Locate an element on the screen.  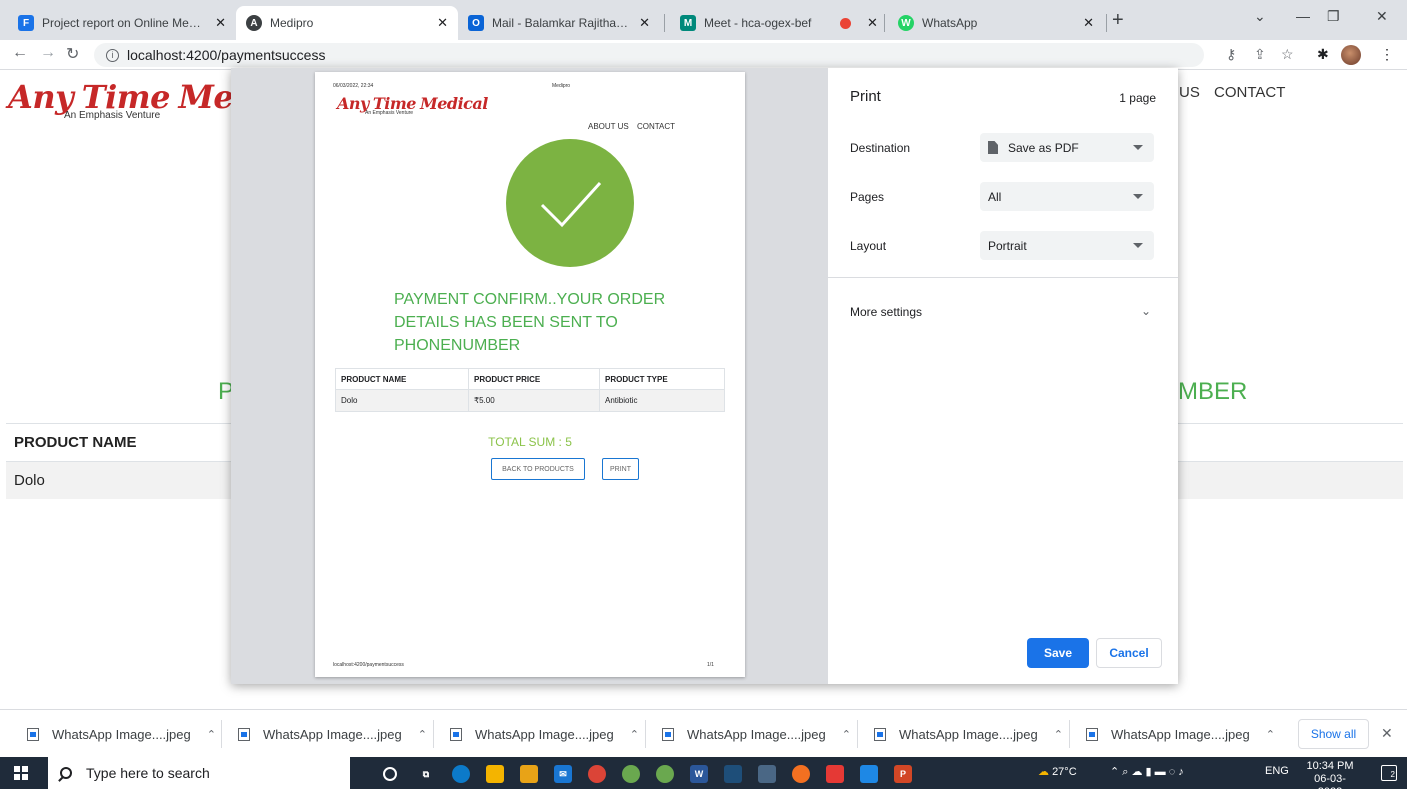
tab-favicon: W is located at coordinates (906, 23).